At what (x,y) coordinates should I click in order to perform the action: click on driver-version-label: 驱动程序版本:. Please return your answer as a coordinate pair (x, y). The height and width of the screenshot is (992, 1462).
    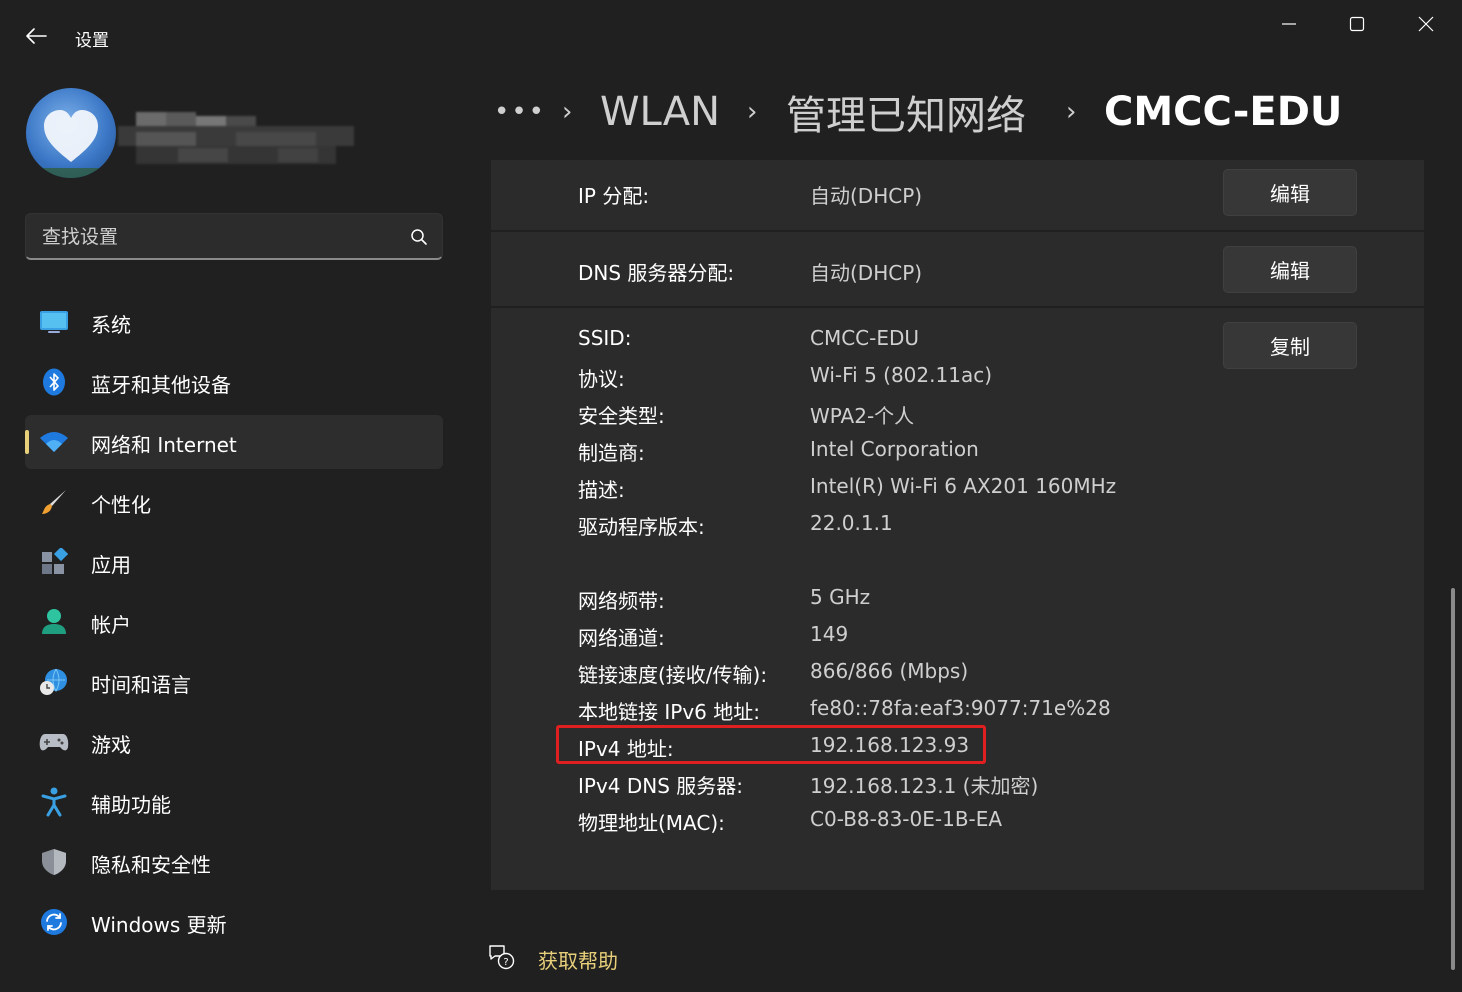
    Looking at the image, I should click on (641, 527).